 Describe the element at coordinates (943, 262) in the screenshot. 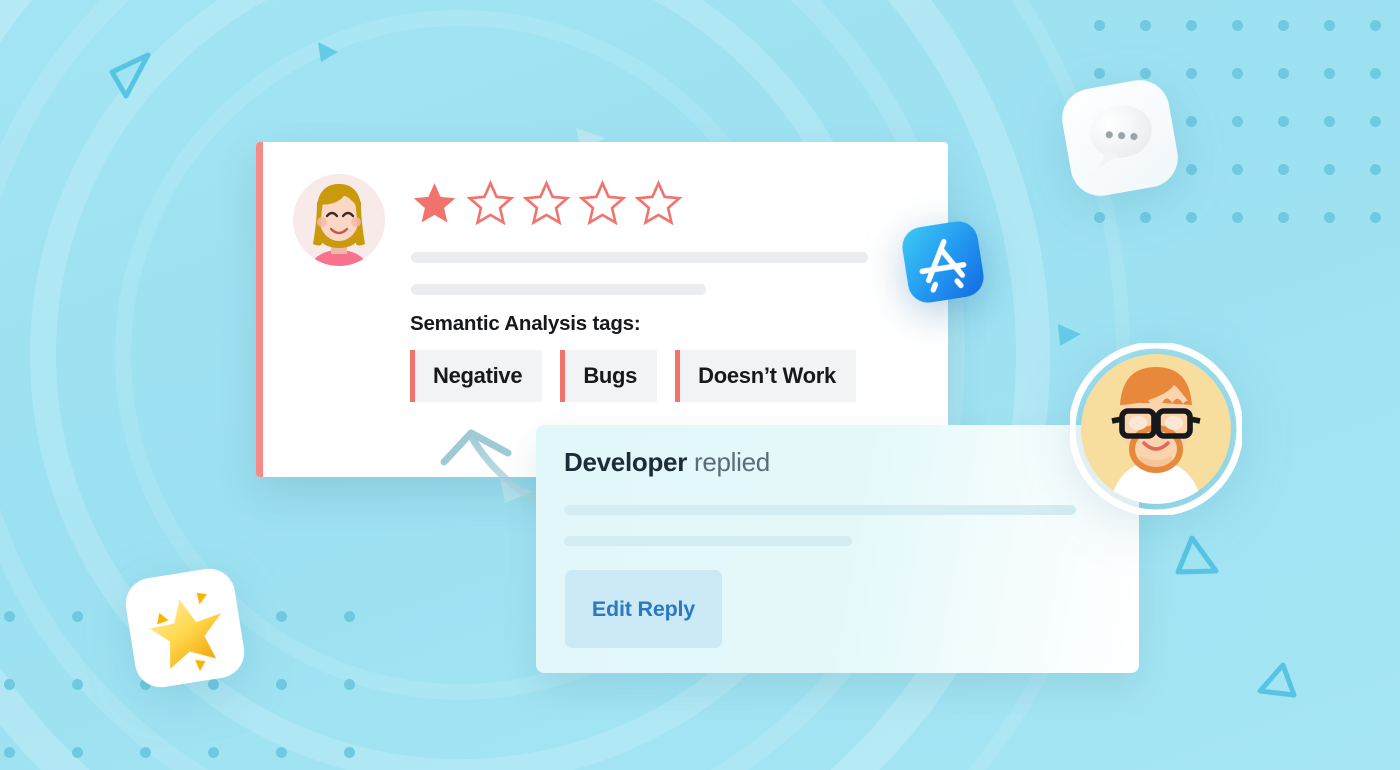

I see `app-store-icon` at that location.